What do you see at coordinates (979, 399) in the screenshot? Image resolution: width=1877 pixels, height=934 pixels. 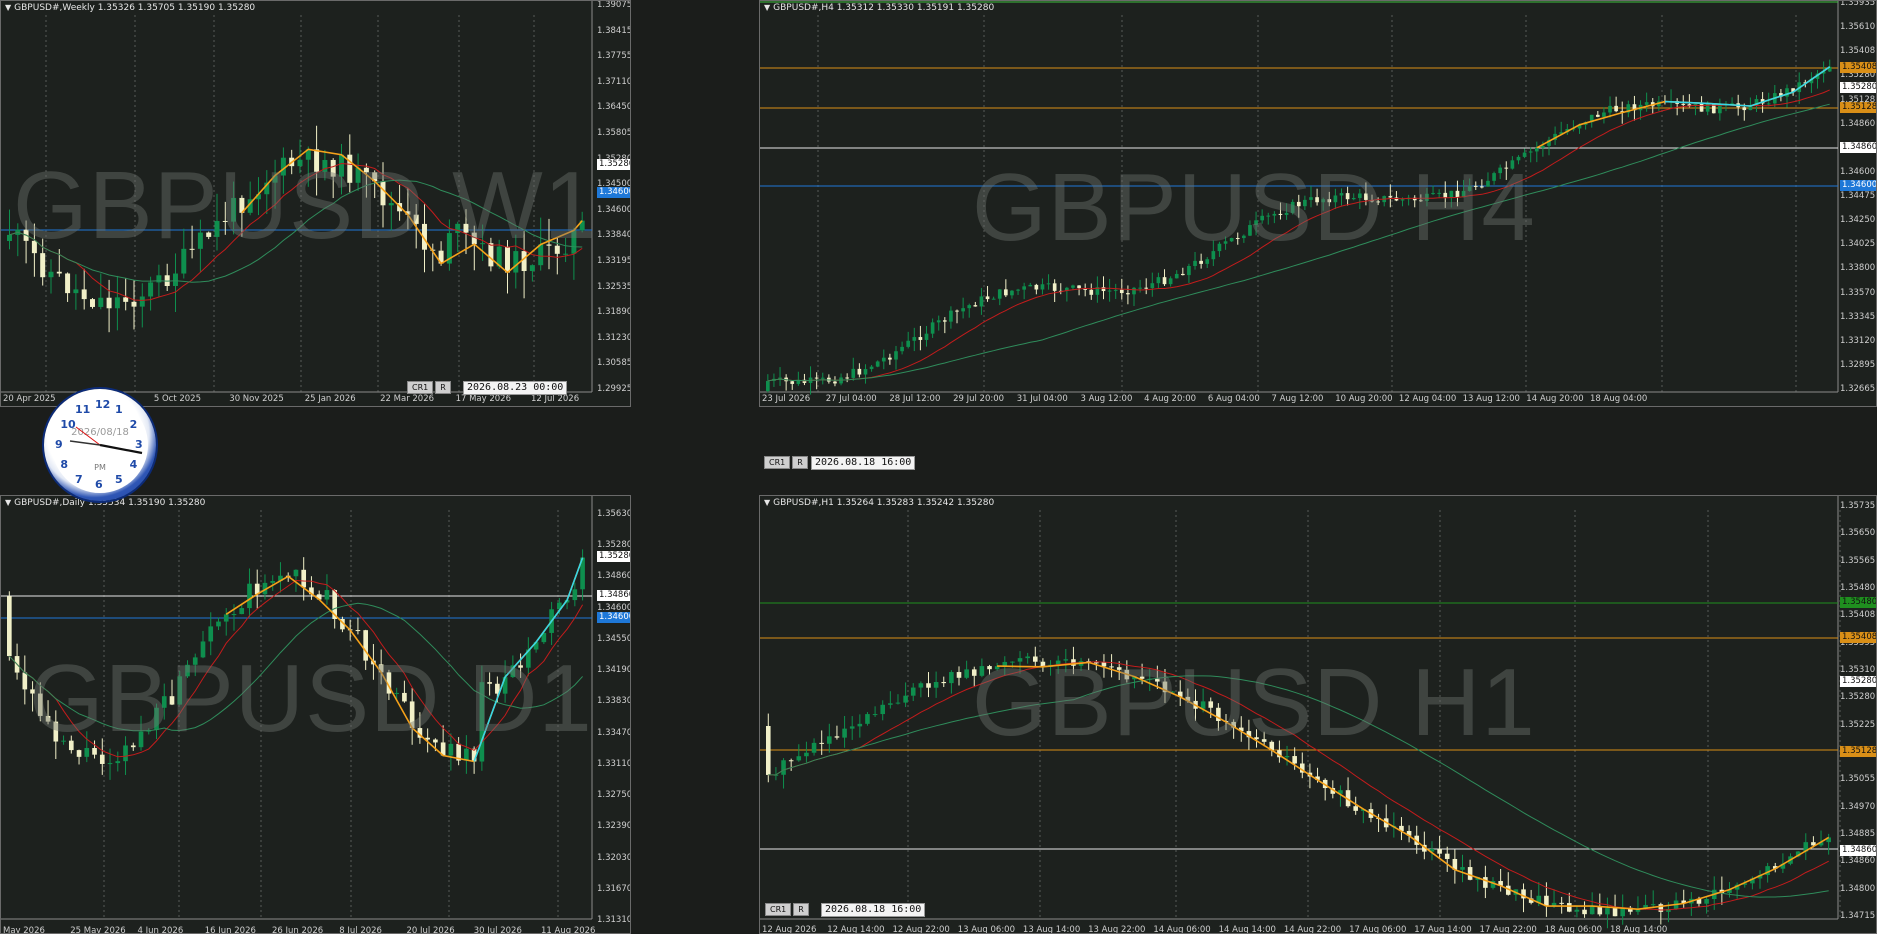 I see `time-axis-label: 29 Jul 20:00` at bounding box center [979, 399].